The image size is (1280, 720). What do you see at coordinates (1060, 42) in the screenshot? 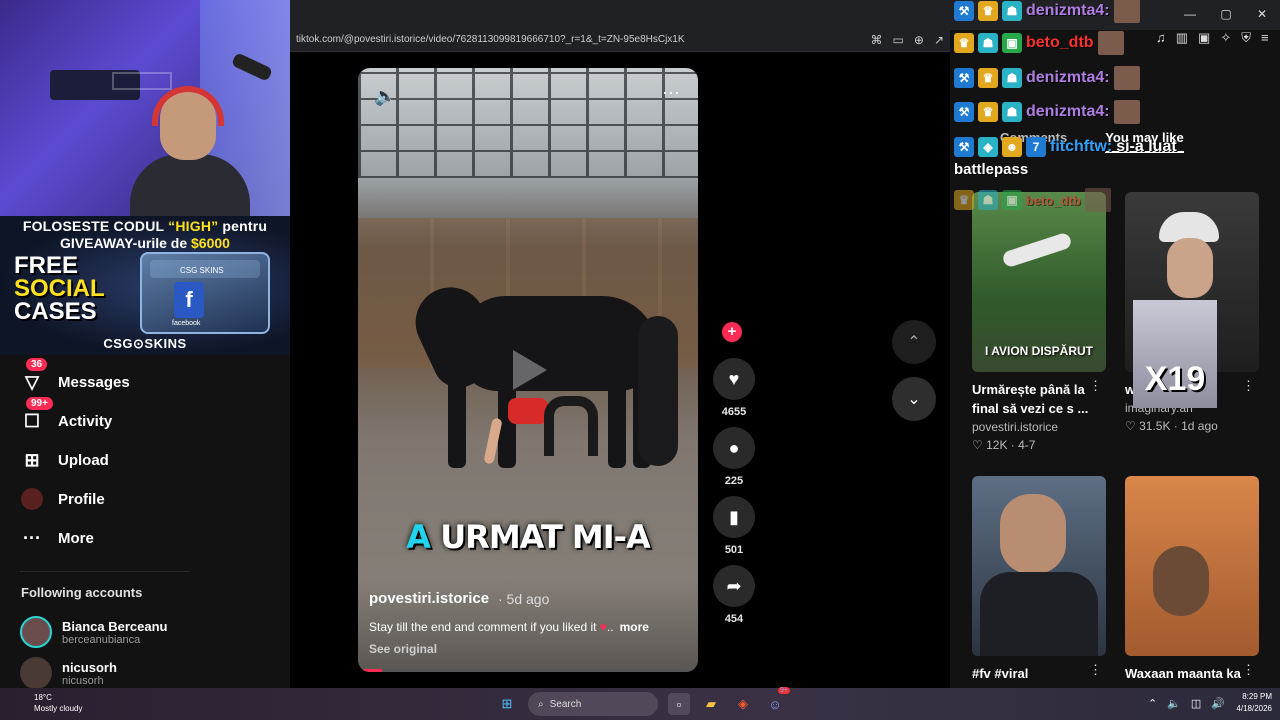
I see `chat-username: beto_dtb` at bounding box center [1060, 42].